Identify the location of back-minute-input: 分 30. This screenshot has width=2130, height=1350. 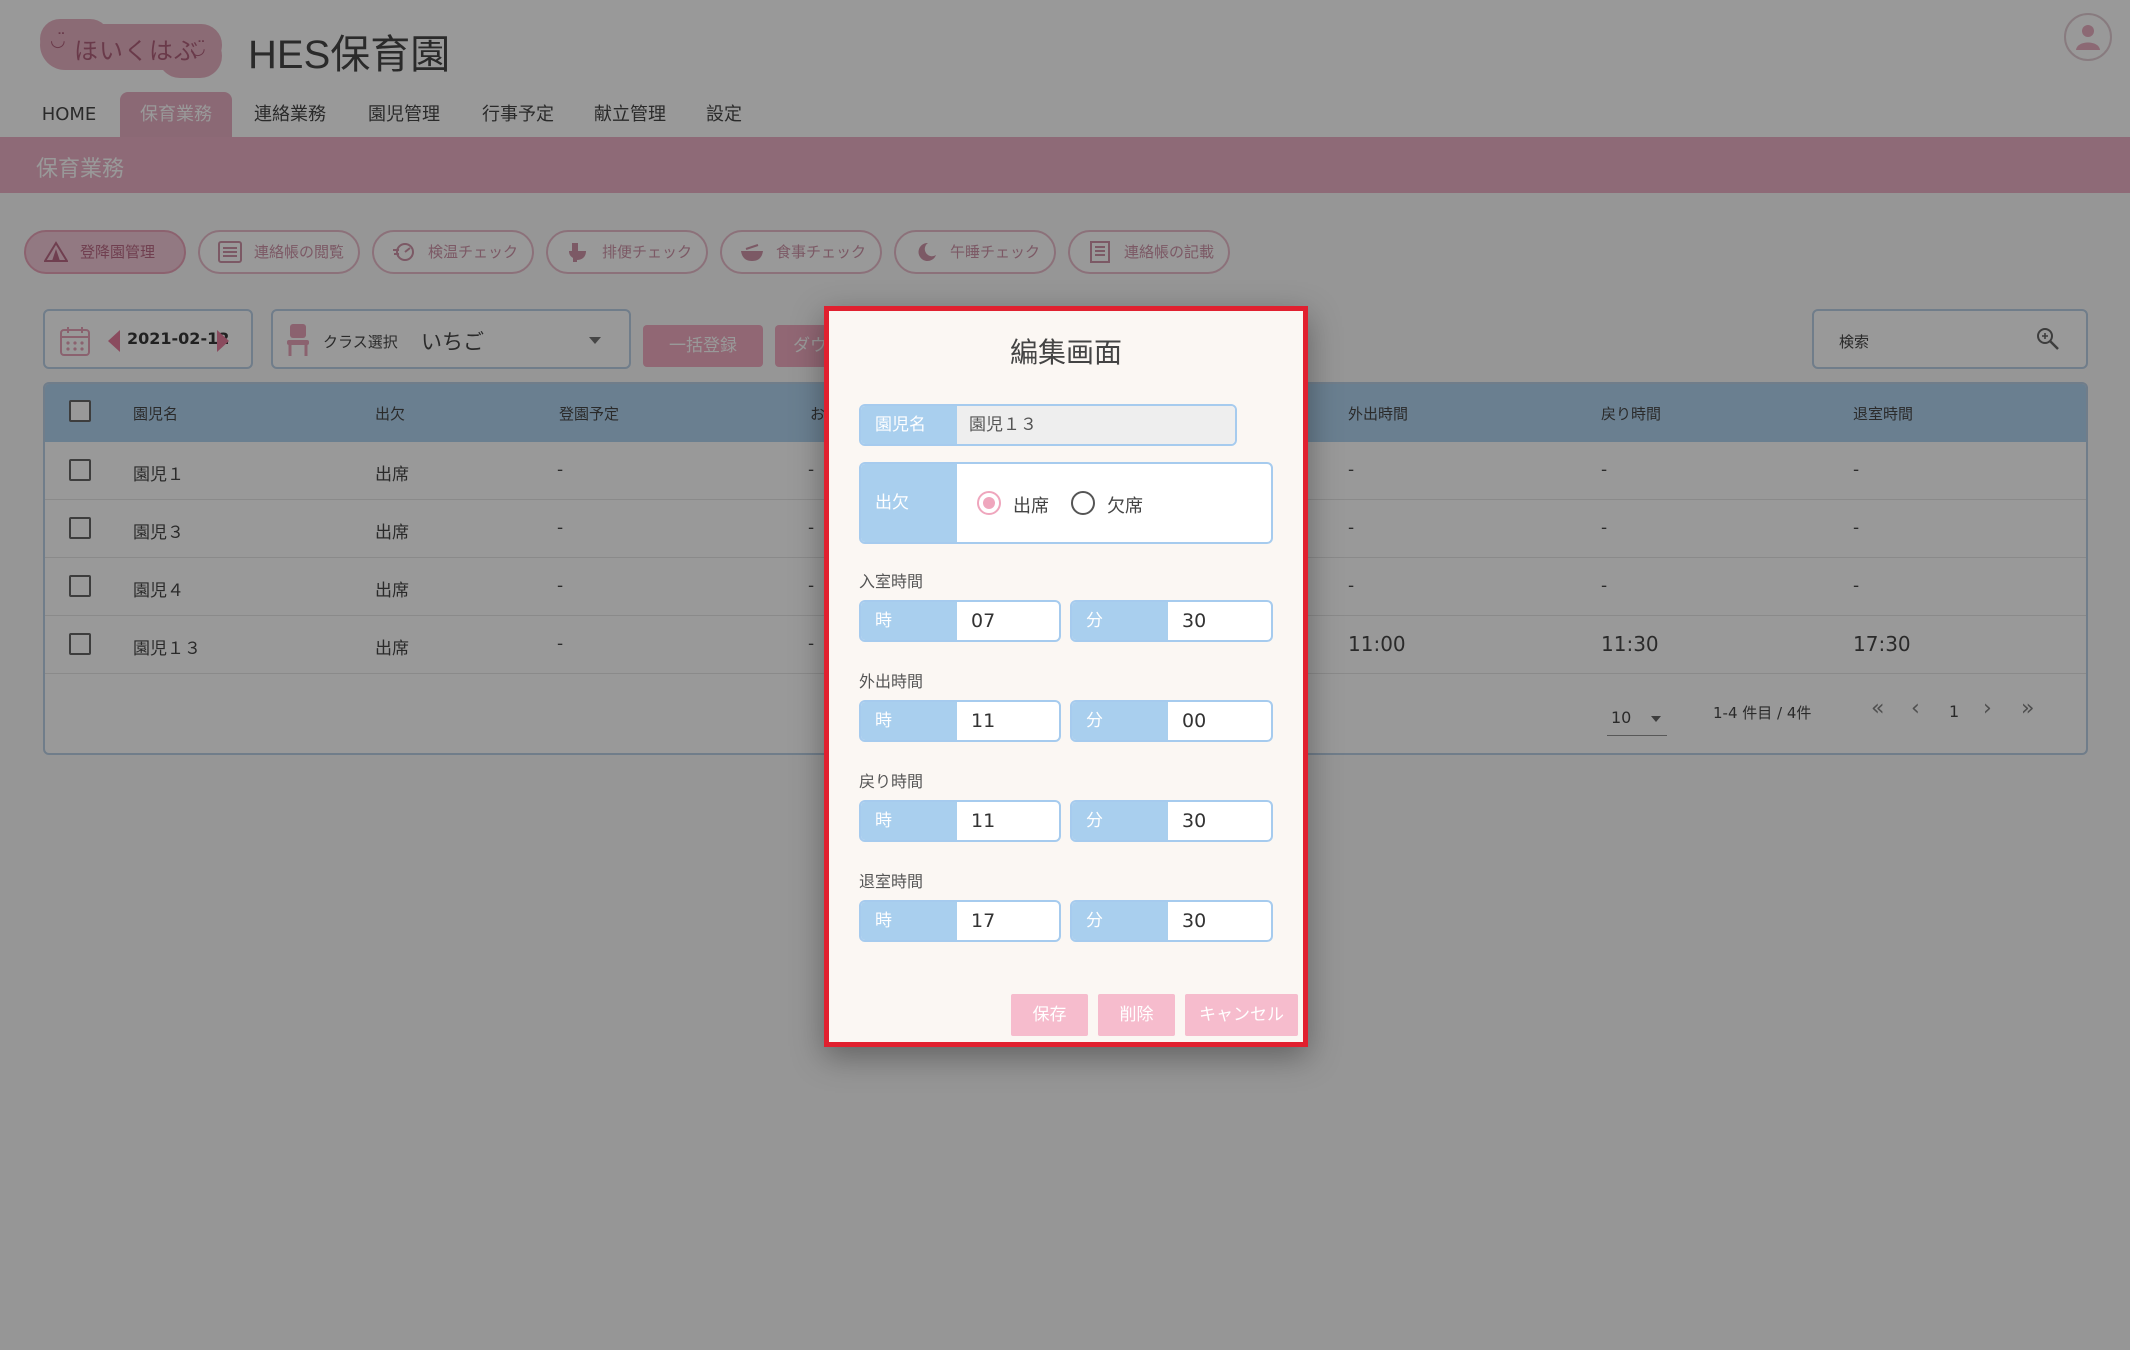
(1171, 821).